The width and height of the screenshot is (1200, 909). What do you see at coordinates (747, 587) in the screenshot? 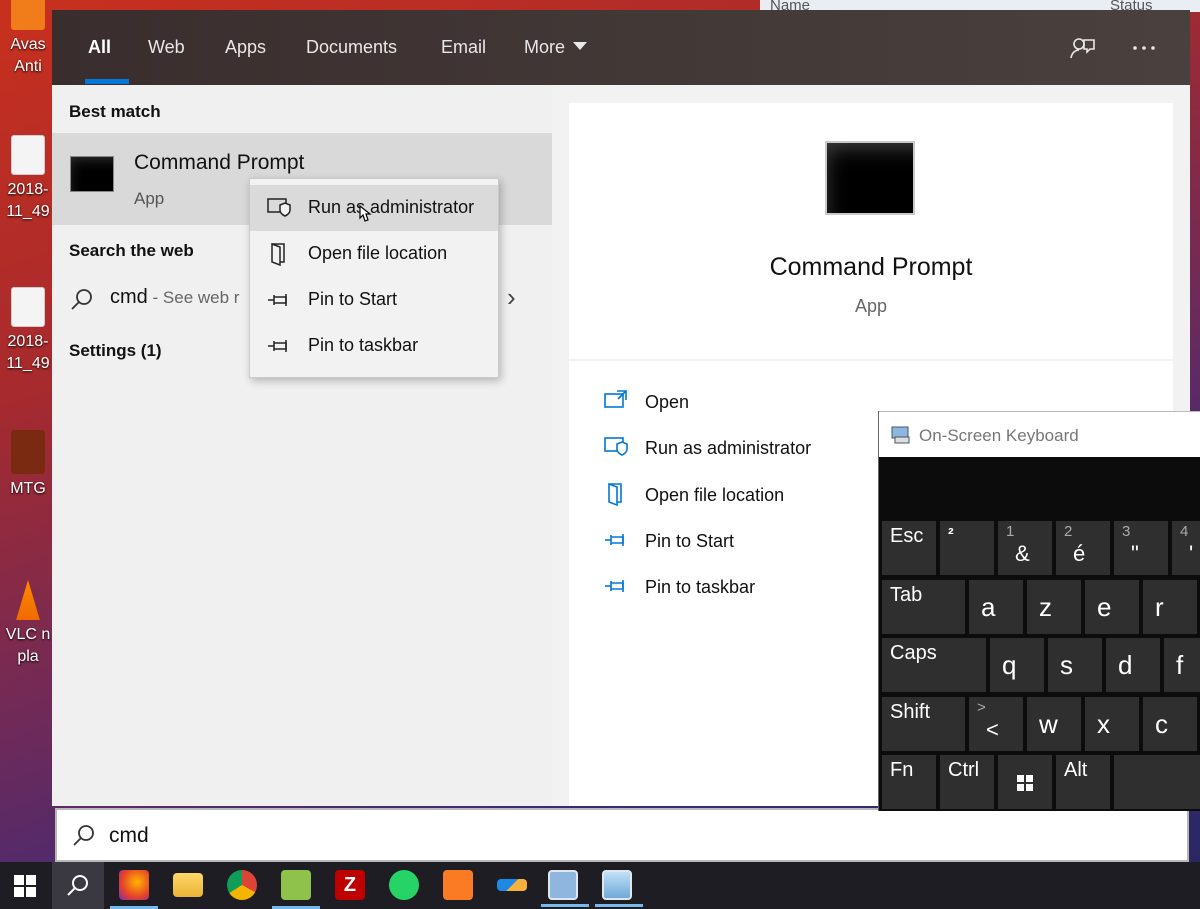
I see `action-pin-to-taskbar: Pin to taskbar` at bounding box center [747, 587].